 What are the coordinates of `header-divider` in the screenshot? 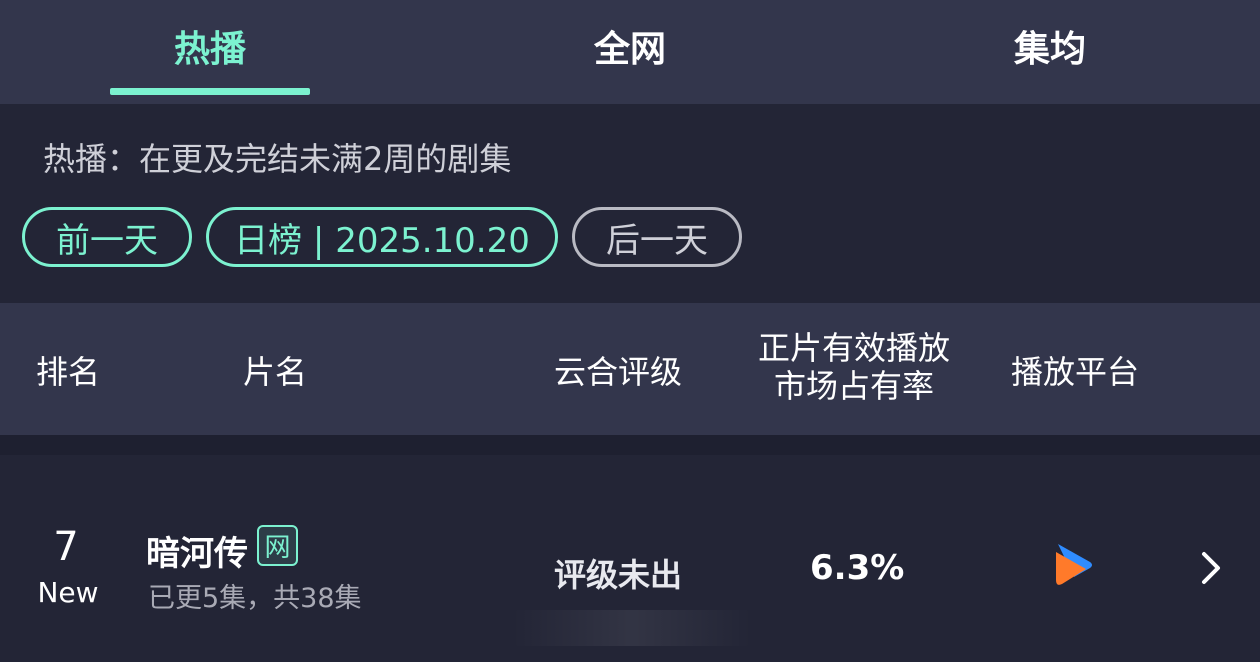 It's located at (630, 445).